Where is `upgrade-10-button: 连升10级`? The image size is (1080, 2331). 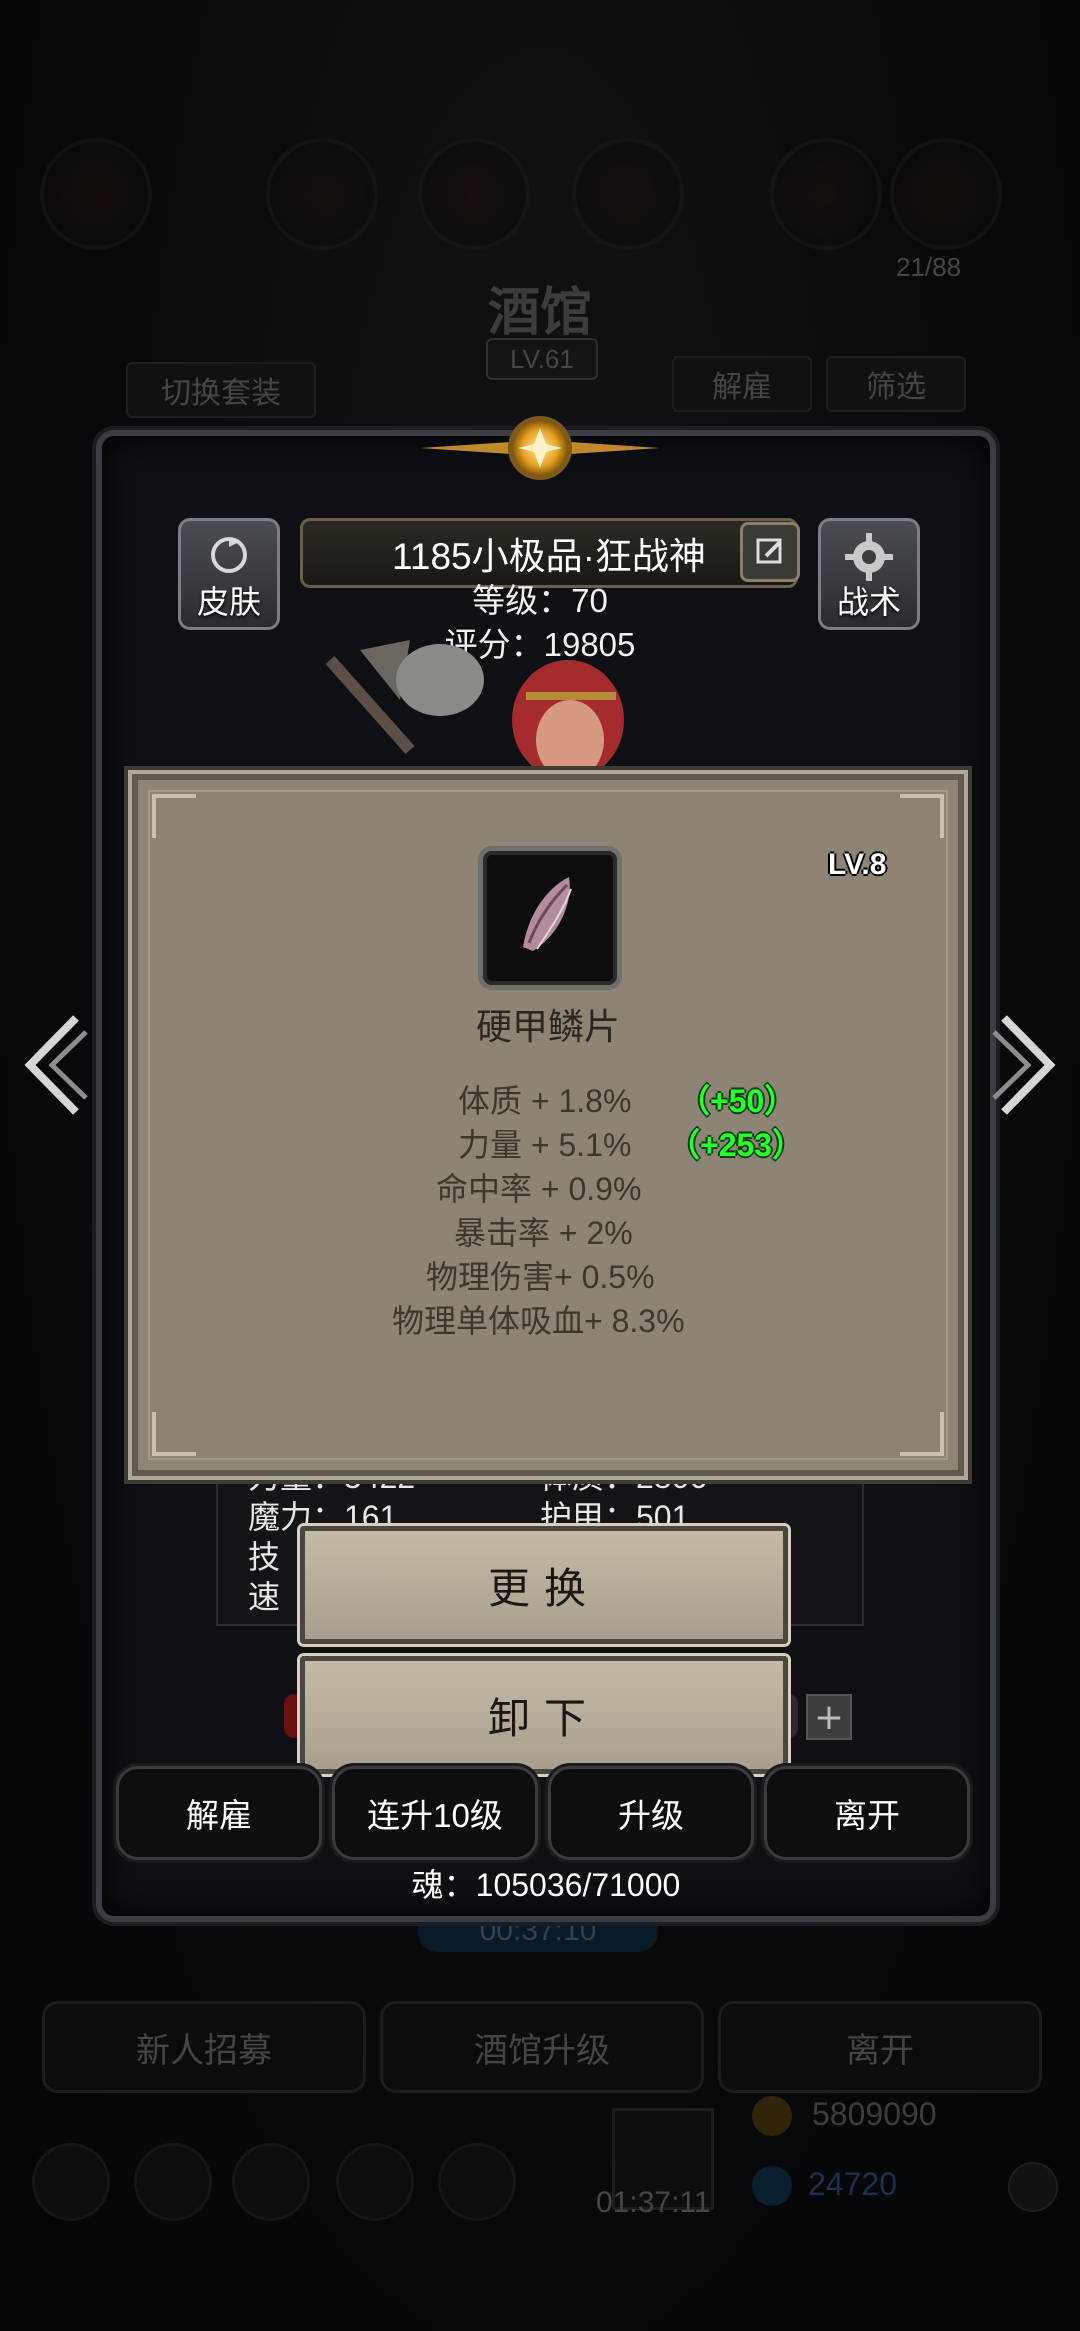 upgrade-10-button: 连升10级 is located at coordinates (435, 1813).